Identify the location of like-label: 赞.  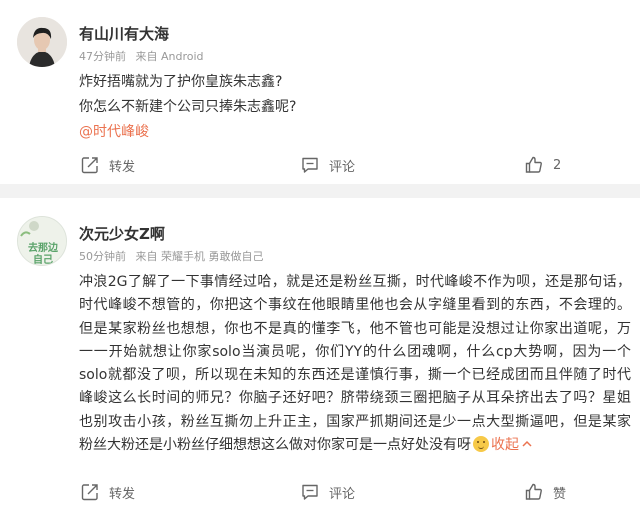
(560, 494).